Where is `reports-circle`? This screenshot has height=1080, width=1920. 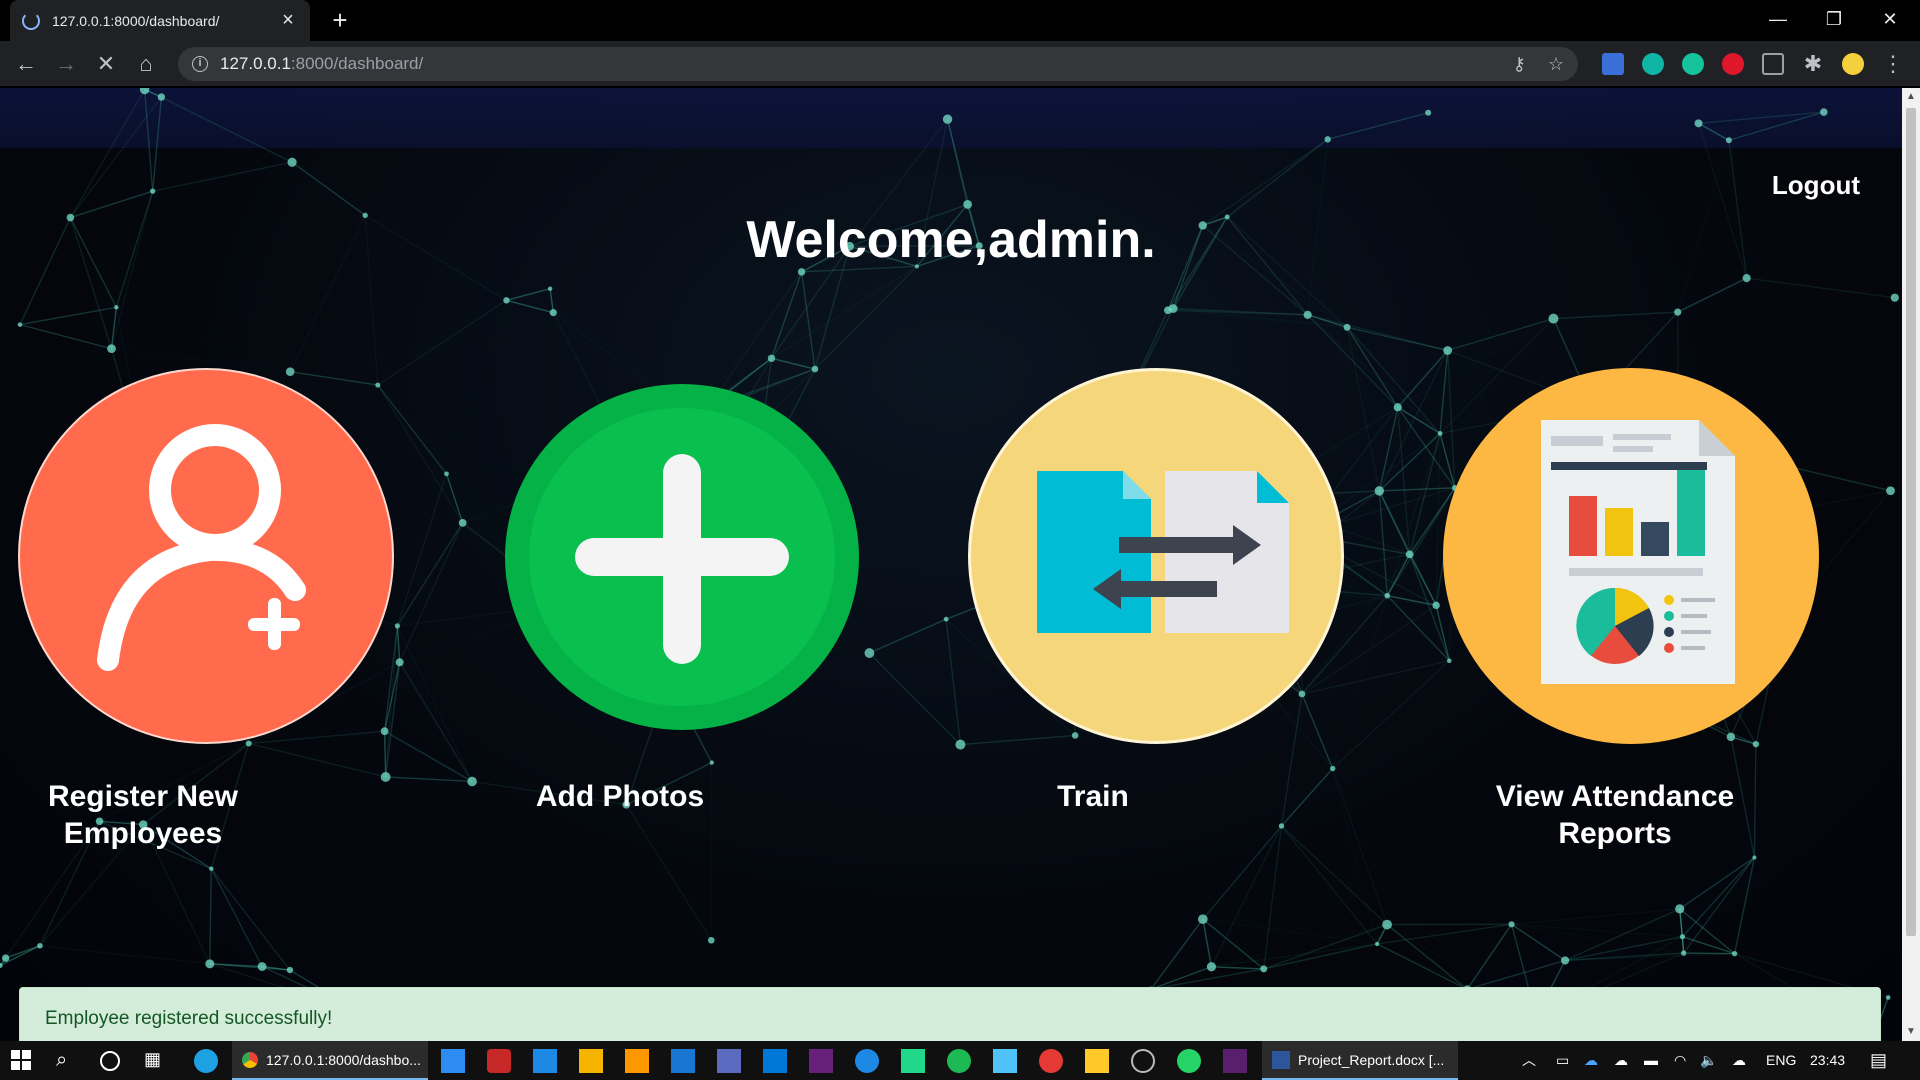
reports-circle is located at coordinates (1631, 556).